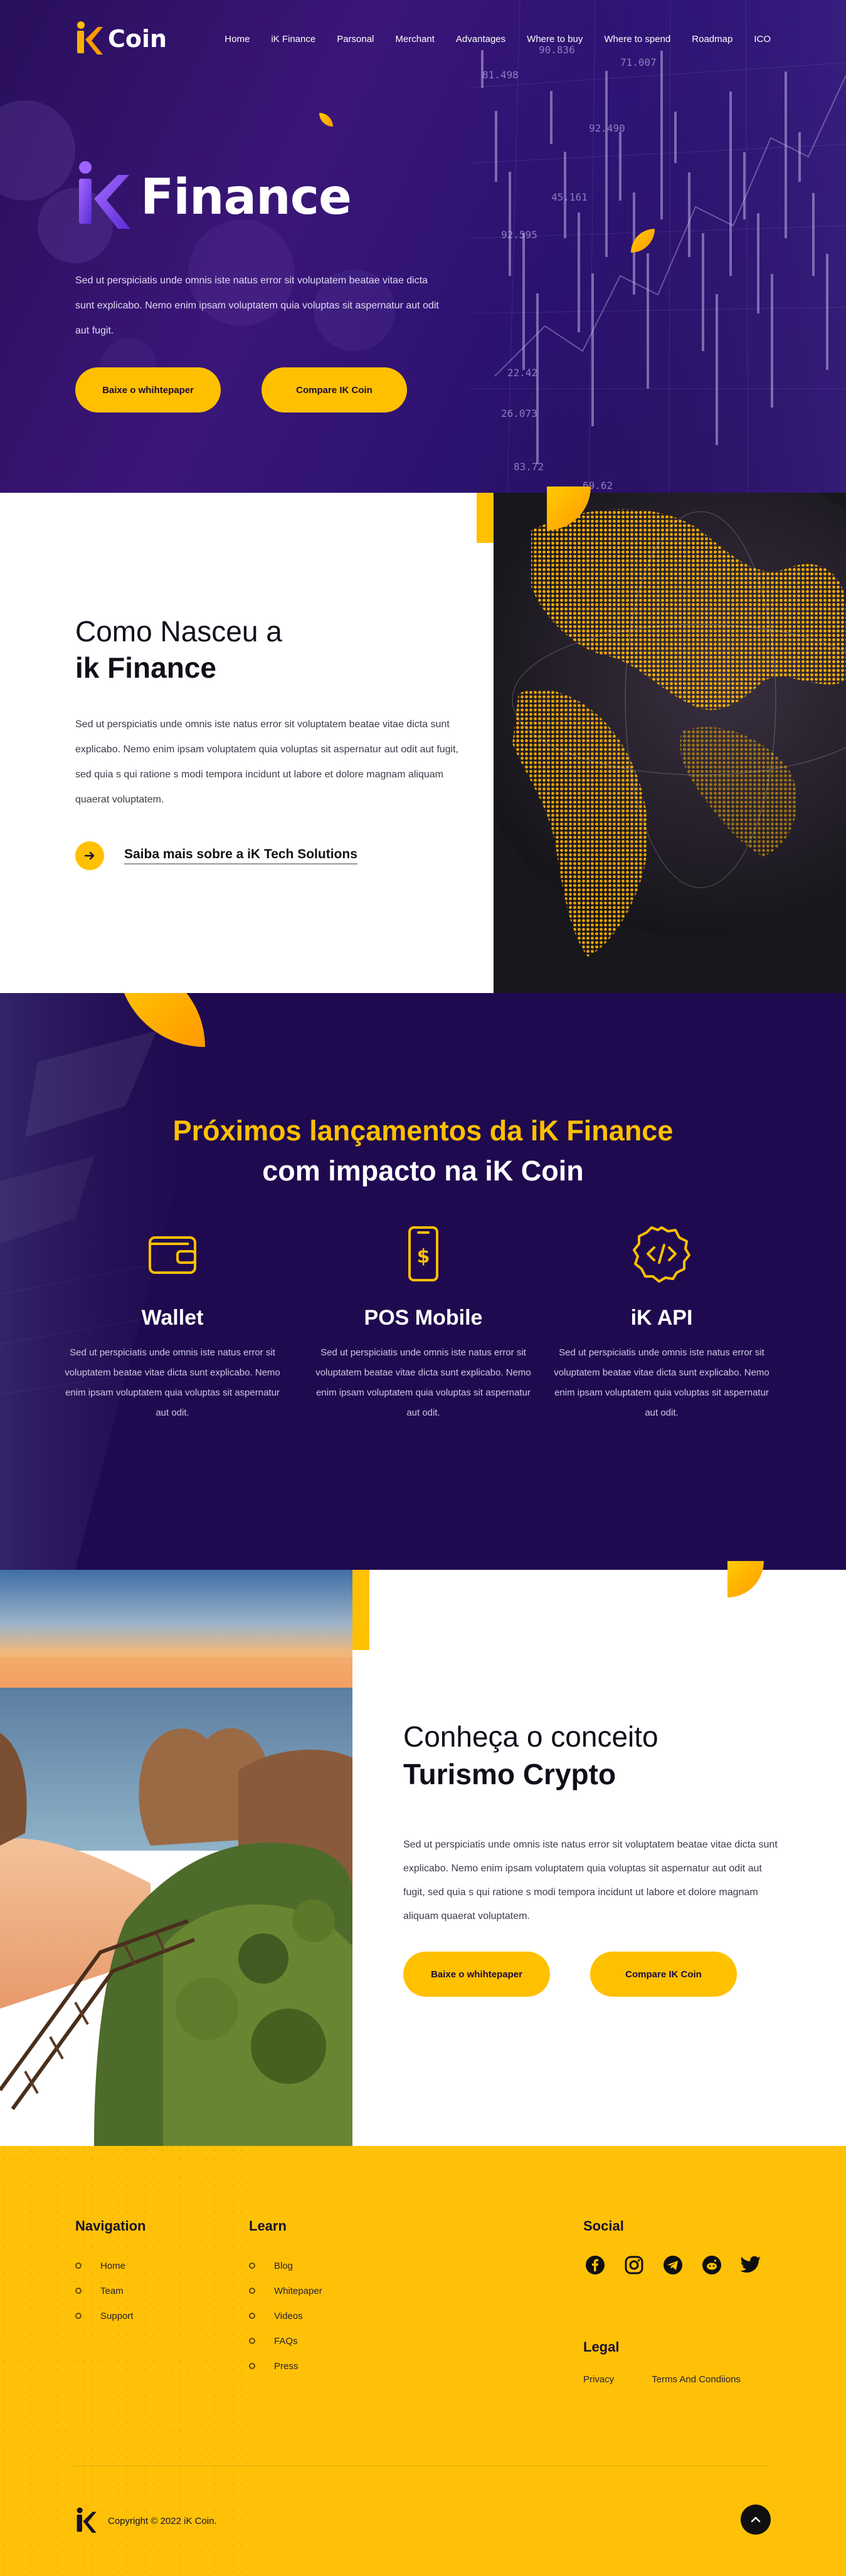 This screenshot has height=2576, width=846. What do you see at coordinates (712, 39) in the screenshot?
I see `nav-item-roadmap: Roadmap` at bounding box center [712, 39].